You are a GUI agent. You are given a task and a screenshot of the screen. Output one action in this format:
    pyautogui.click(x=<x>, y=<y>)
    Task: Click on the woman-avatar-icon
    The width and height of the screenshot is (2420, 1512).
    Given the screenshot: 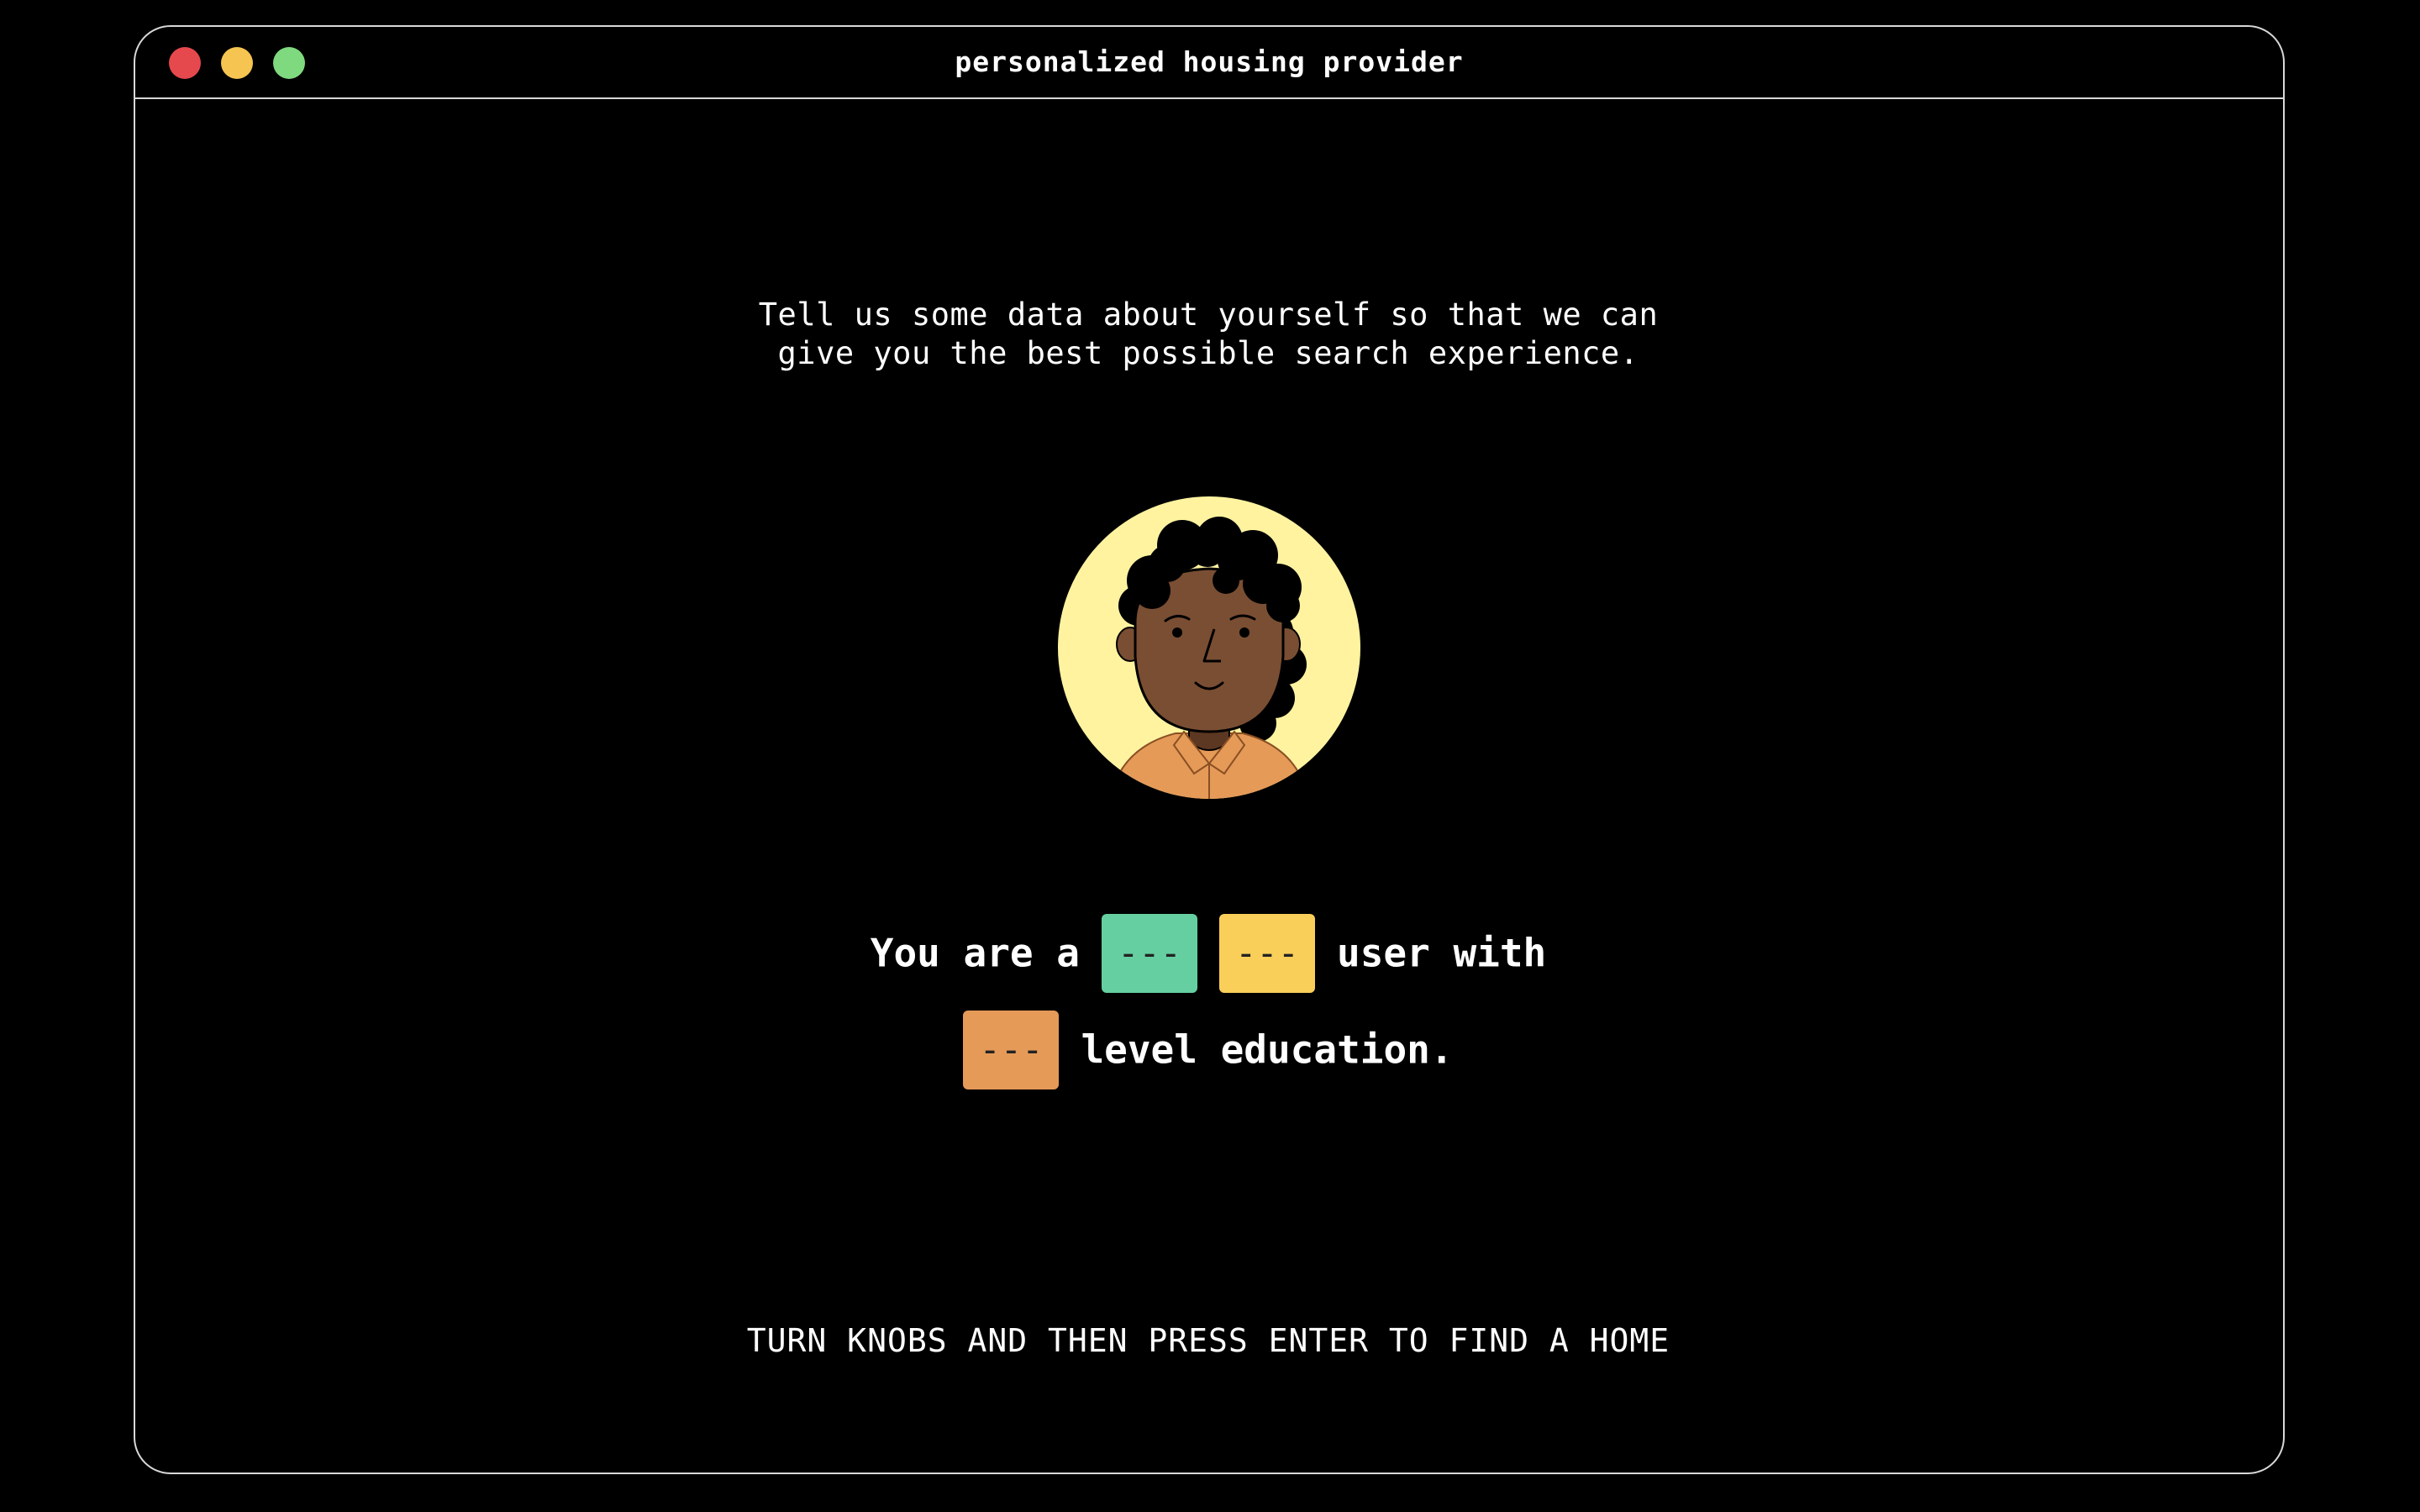 What is the action you would take?
    pyautogui.click(x=1209, y=647)
    